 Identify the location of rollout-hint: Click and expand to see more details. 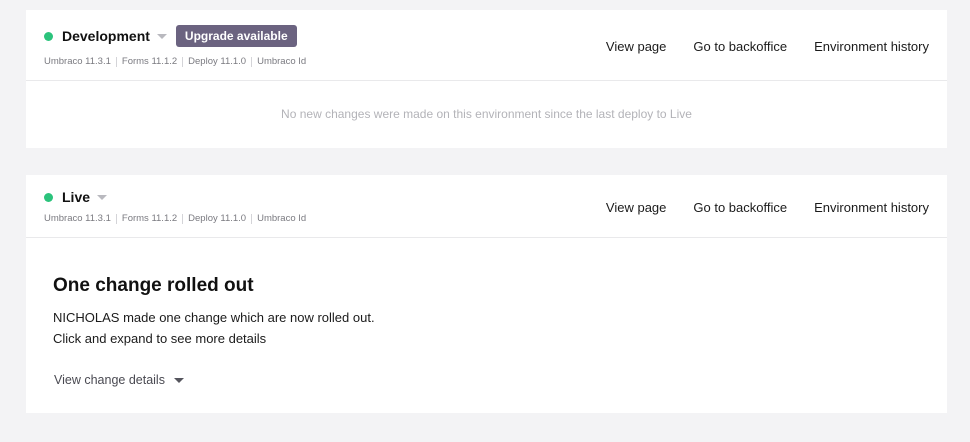
(160, 338).